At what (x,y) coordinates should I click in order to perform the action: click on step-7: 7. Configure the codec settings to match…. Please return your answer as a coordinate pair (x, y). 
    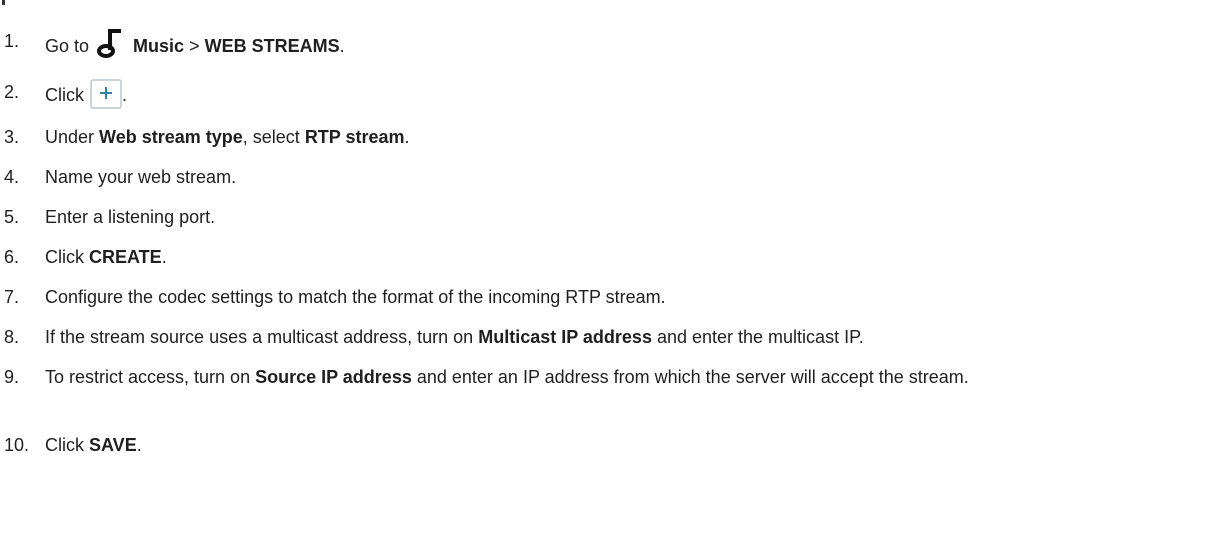
    Looking at the image, I should click on (613, 297).